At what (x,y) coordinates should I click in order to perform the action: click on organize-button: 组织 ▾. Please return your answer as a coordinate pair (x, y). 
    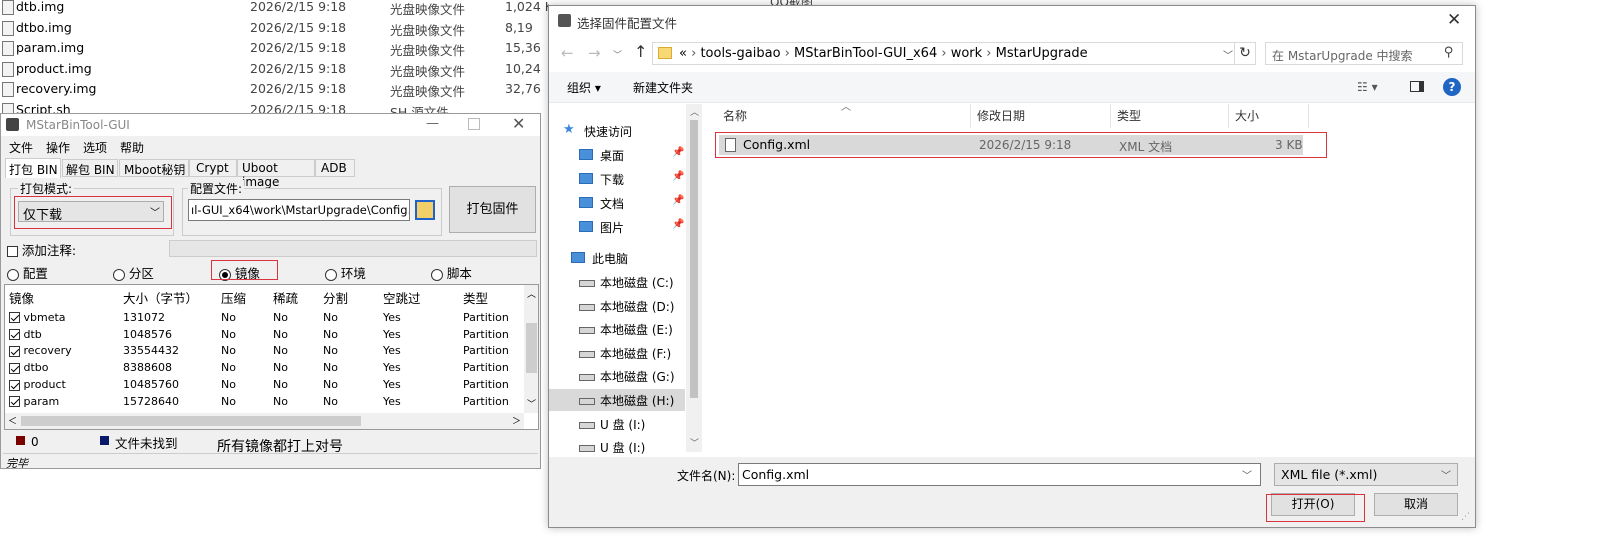
    Looking at the image, I should click on (584, 87).